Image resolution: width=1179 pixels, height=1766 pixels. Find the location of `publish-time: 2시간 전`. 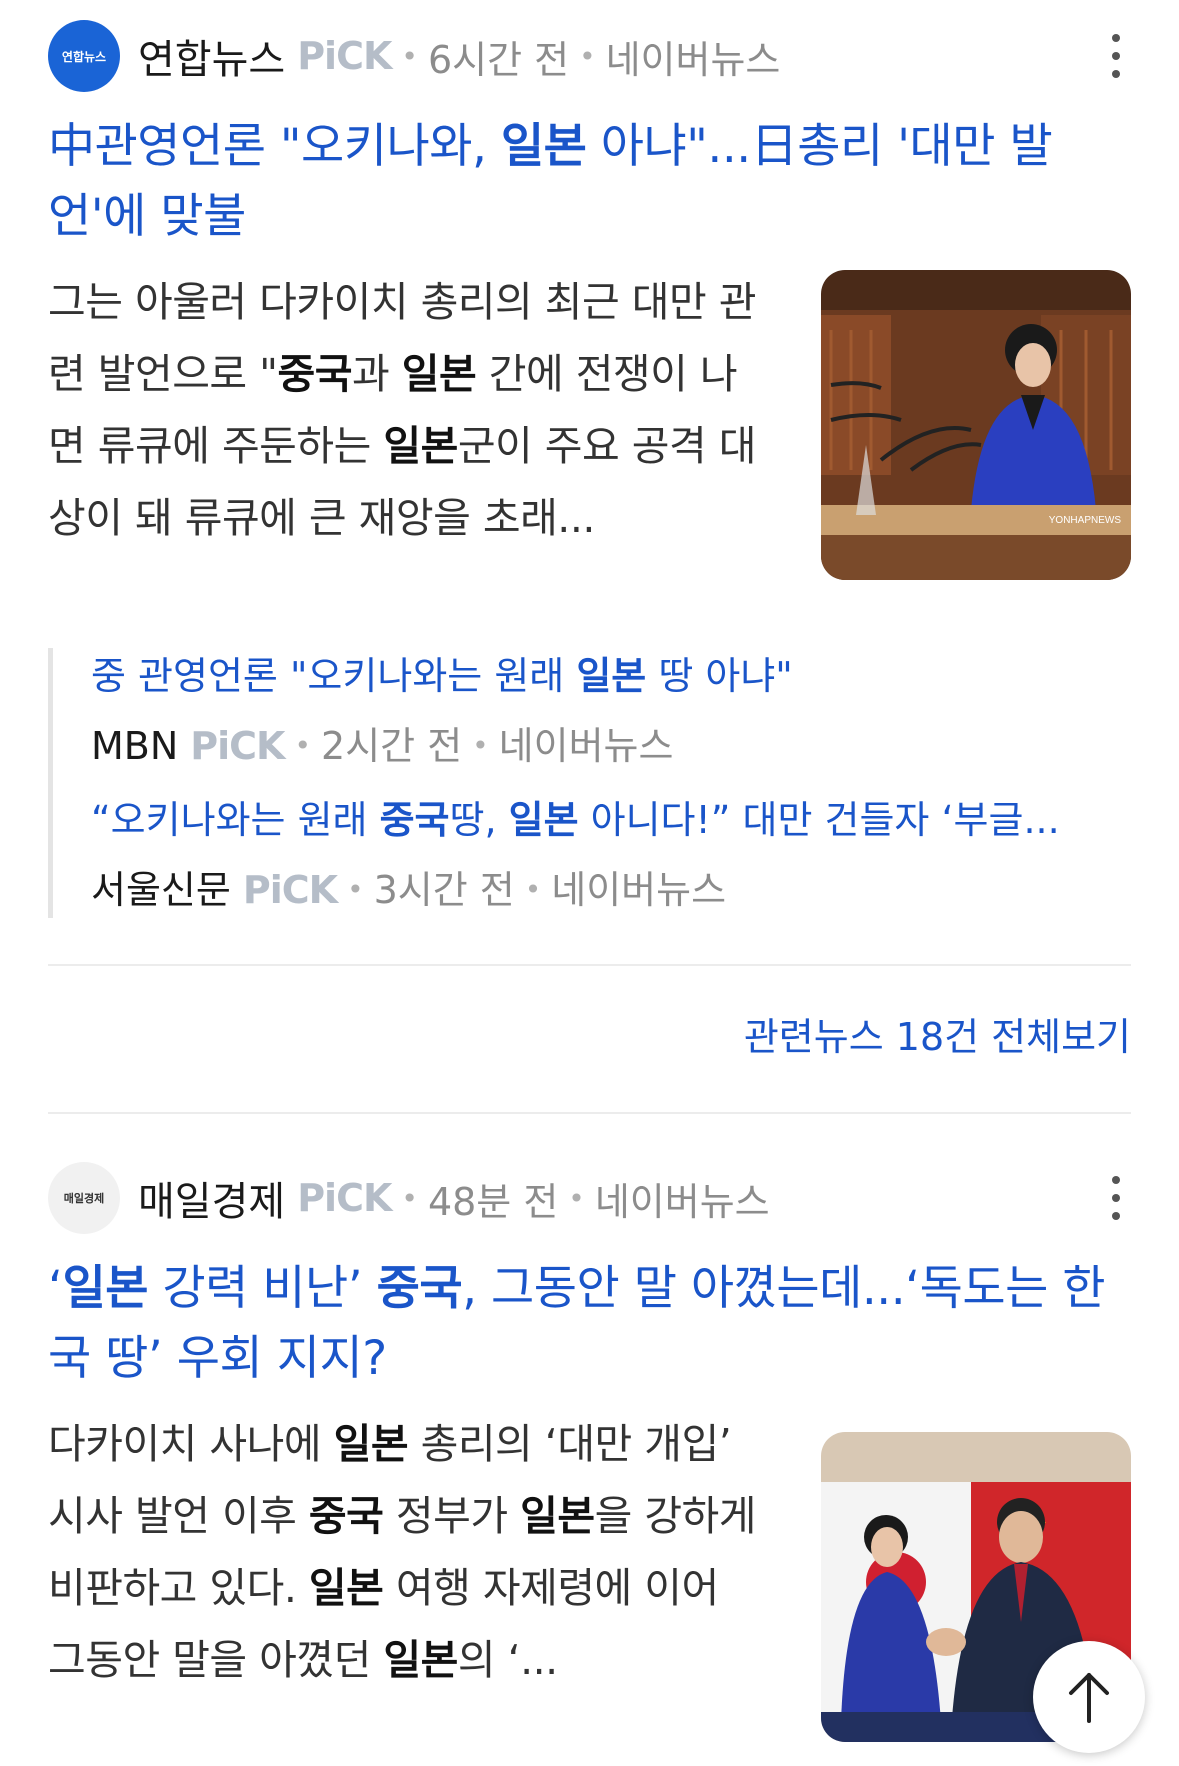

publish-time: 2시간 전 is located at coordinates (392, 746).